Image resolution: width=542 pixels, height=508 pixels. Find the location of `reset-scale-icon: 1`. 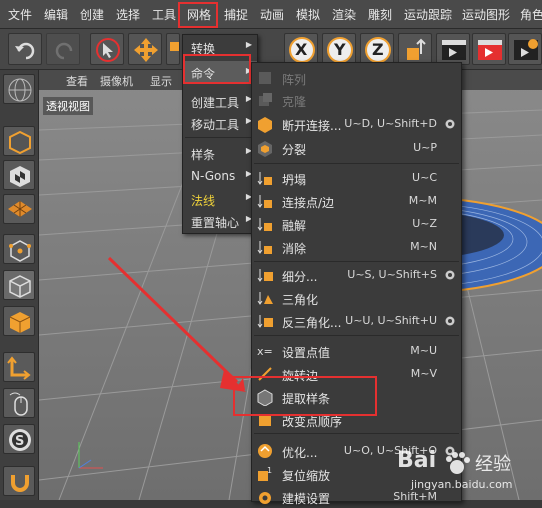

reset-scale-icon: 1 is located at coordinates (265, 473).